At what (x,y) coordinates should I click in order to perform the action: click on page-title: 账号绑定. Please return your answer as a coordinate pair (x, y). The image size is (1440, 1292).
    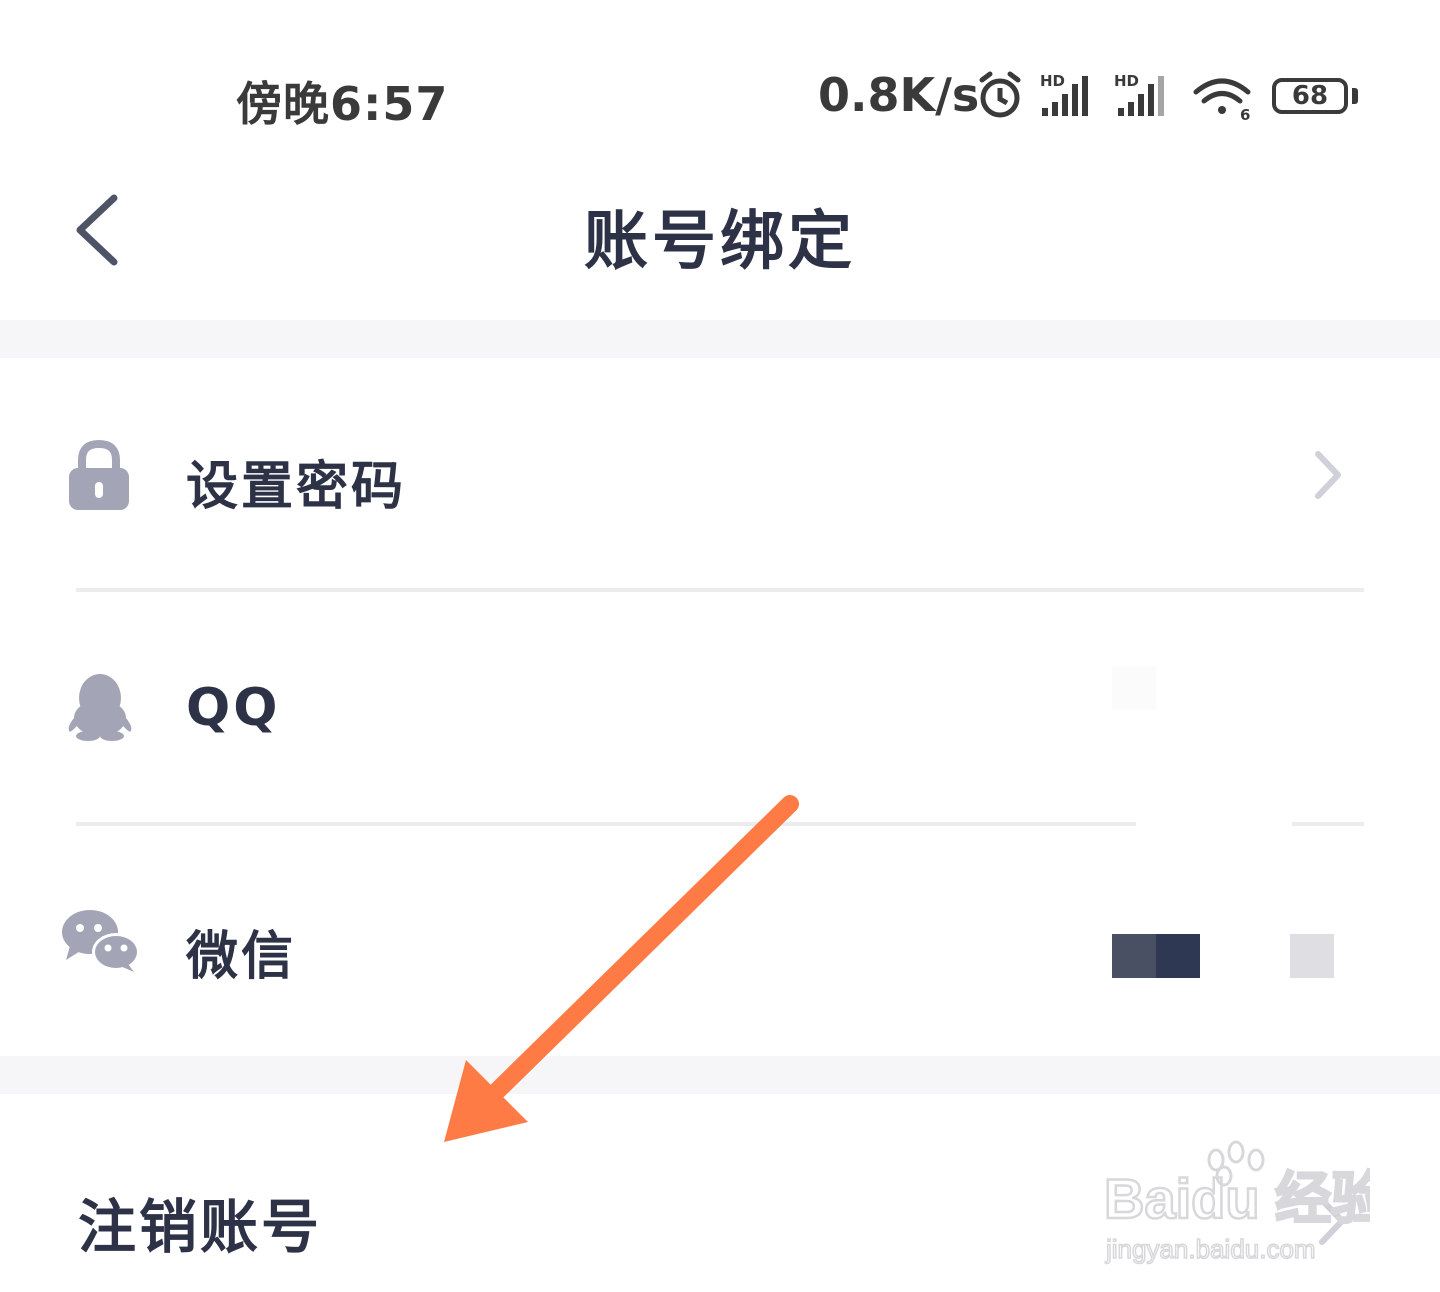
    Looking at the image, I should click on (720, 242).